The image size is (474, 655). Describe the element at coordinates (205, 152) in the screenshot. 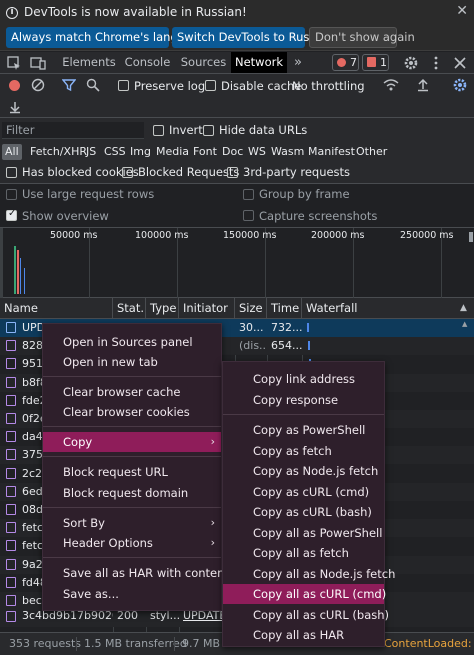

I see `type-filter-font: Font` at that location.